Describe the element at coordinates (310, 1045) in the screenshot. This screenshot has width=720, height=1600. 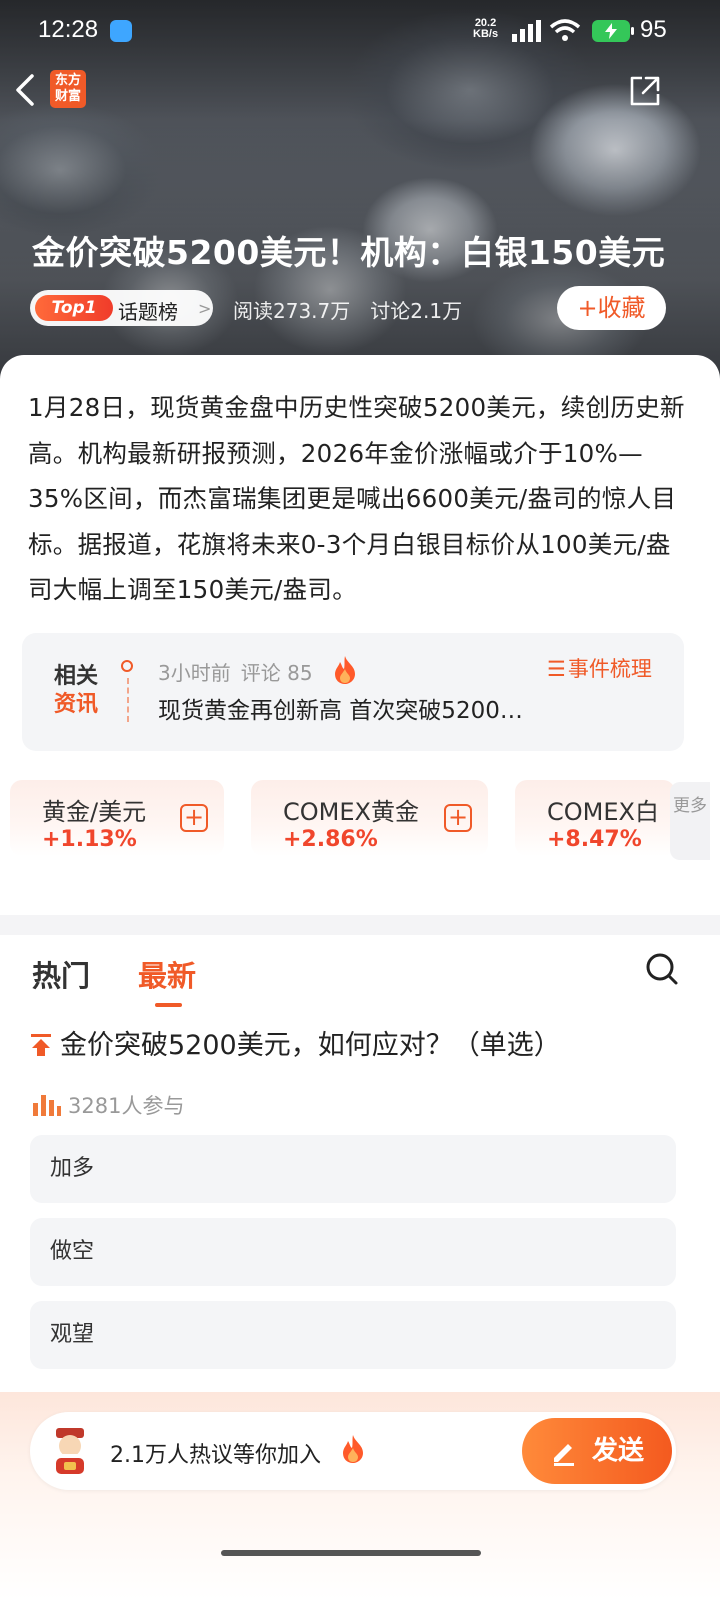
I see `poll-title-text: 金价突破5200美元，如何应对？（单选）` at that location.